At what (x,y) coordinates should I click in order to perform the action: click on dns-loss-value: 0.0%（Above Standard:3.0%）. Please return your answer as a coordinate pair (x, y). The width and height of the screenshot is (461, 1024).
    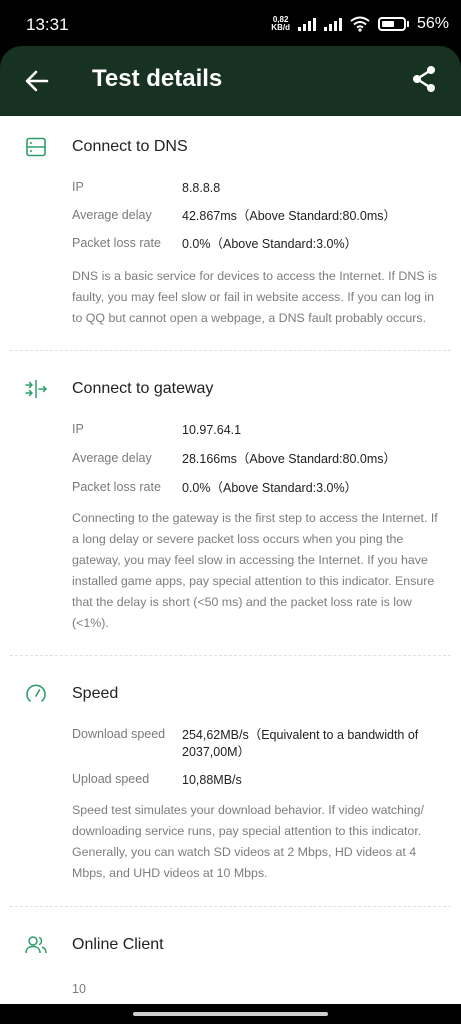
    Looking at the image, I should click on (270, 244).